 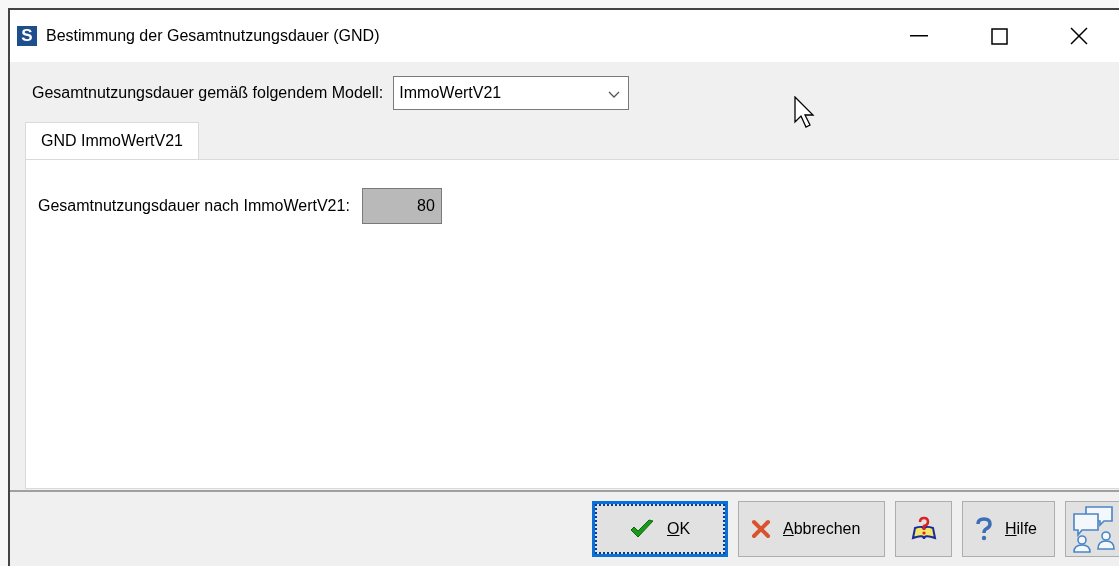 What do you see at coordinates (1092, 529) in the screenshot?
I see `support-button` at bounding box center [1092, 529].